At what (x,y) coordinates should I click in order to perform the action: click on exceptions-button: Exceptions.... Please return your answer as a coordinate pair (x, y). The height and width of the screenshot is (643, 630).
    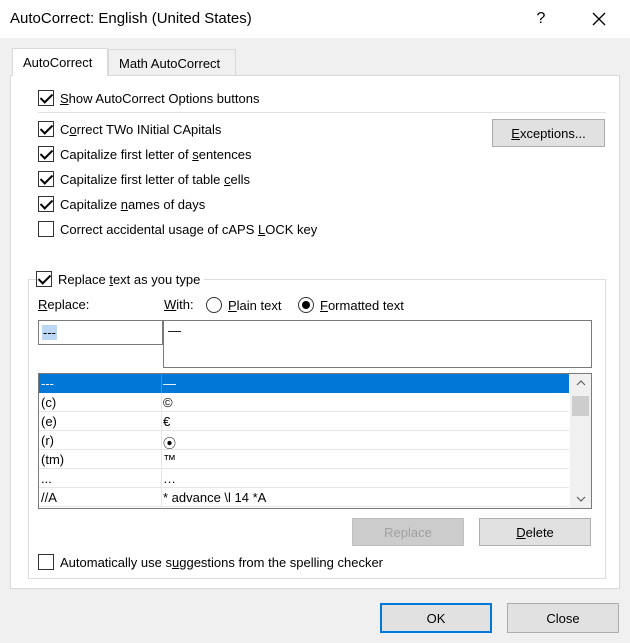
    Looking at the image, I should click on (548, 133).